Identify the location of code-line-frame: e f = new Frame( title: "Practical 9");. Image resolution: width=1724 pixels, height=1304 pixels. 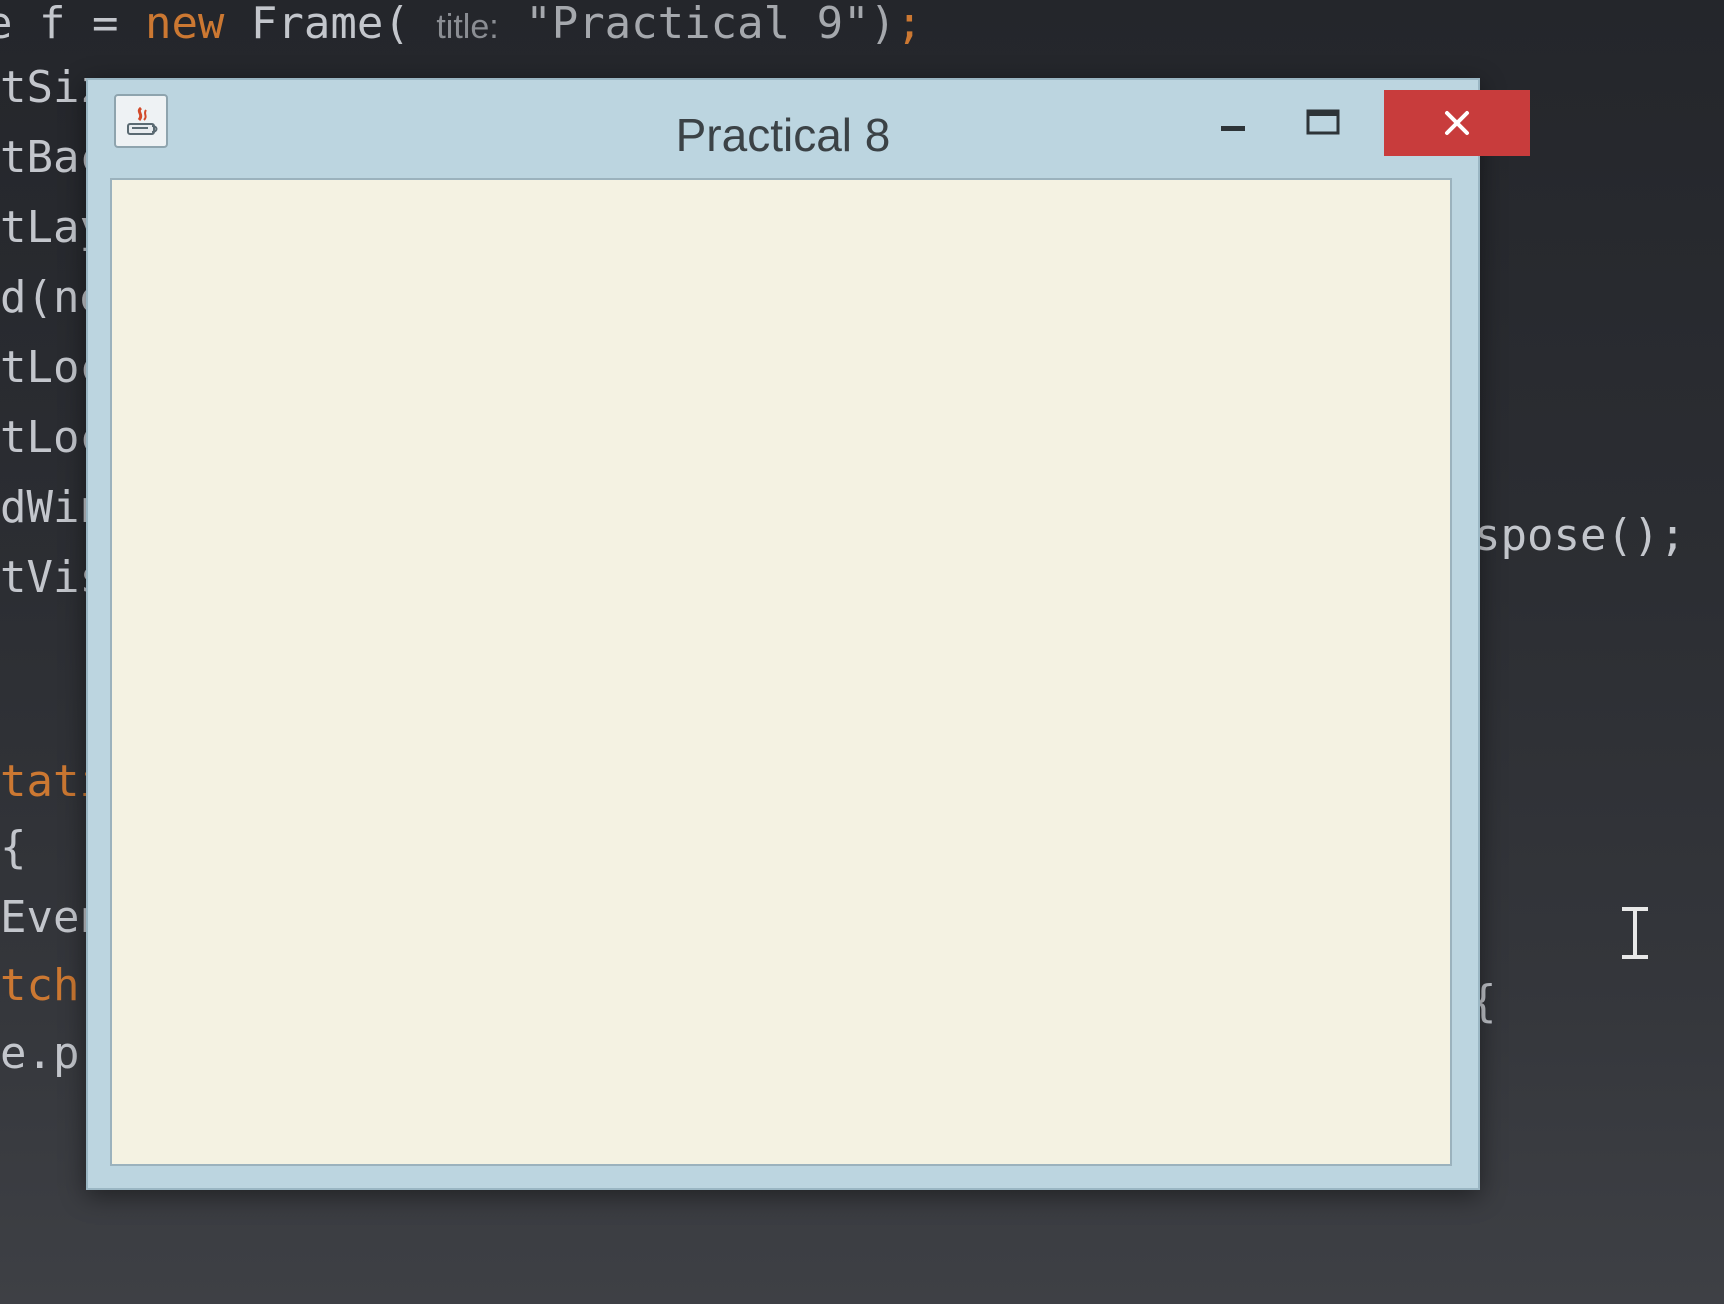
(461, 24).